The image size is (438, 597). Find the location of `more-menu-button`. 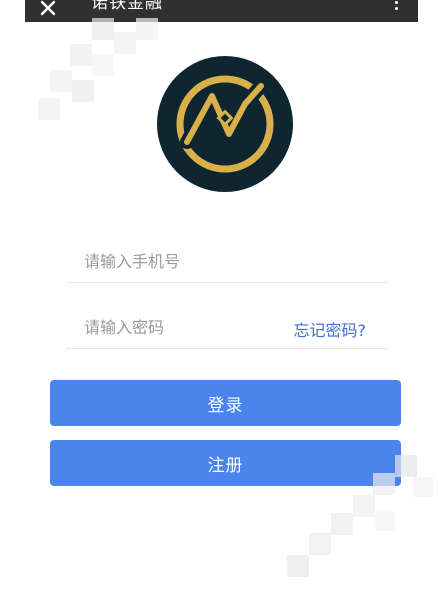

more-menu-button is located at coordinates (397, 8).